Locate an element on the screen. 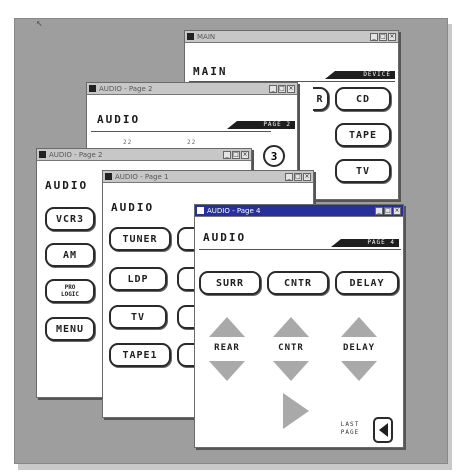 Image resolution: width=464 pixels, height=472 pixels. pro-logic-button: PRO LOGIC is located at coordinates (70, 291).